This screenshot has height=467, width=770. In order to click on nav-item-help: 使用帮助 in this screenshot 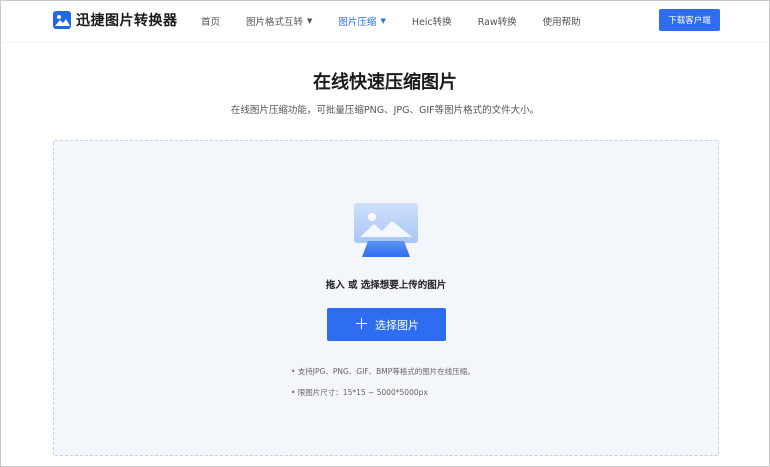, I will do `click(562, 21)`.